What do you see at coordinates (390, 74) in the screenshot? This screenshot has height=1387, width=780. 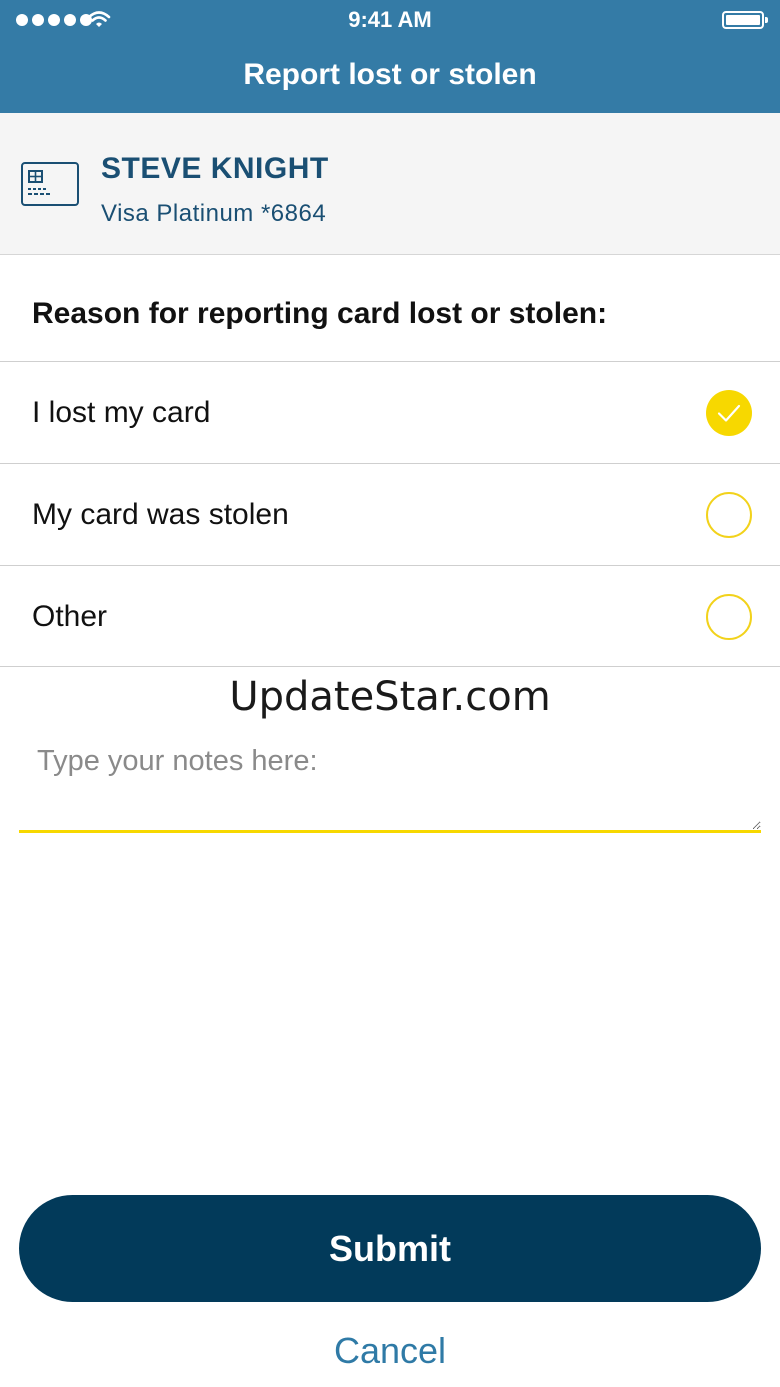 I see `page-title: Report lost or stolen` at bounding box center [390, 74].